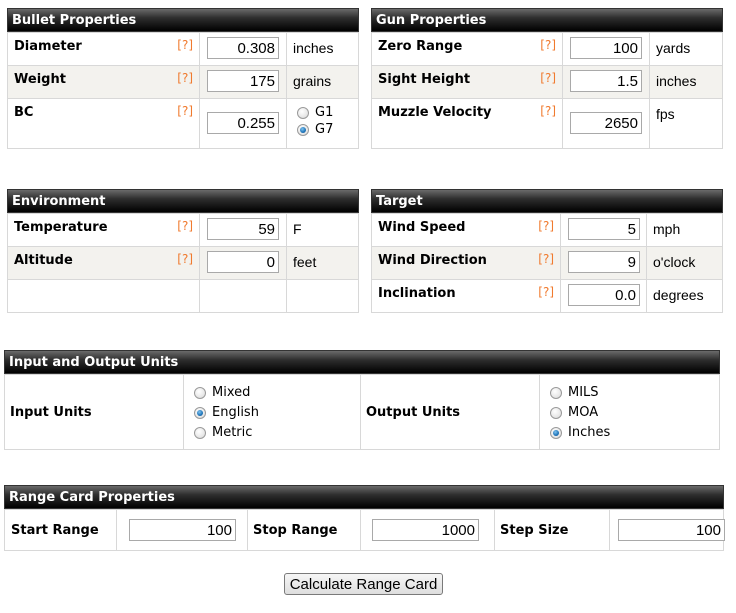 The height and width of the screenshot is (613, 736). What do you see at coordinates (235, 412) in the screenshot?
I see `english-label: English` at bounding box center [235, 412].